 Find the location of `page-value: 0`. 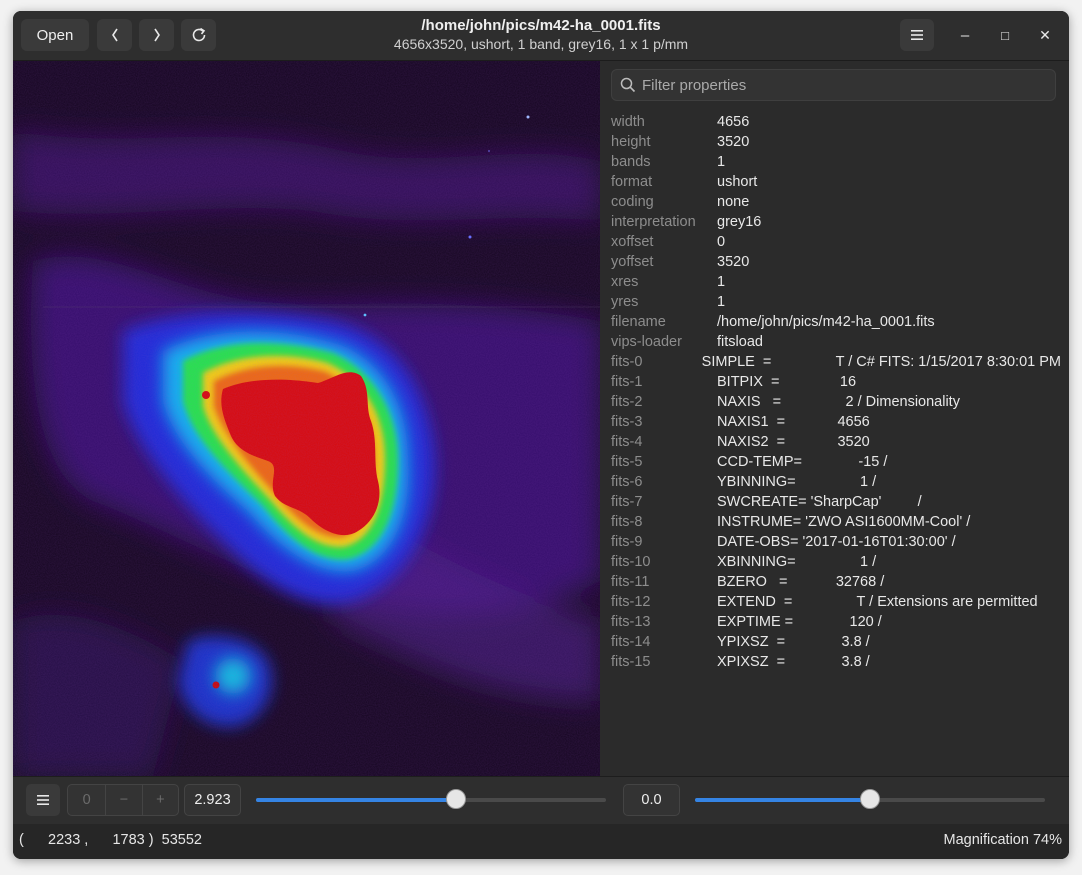

page-value: 0 is located at coordinates (86, 800).